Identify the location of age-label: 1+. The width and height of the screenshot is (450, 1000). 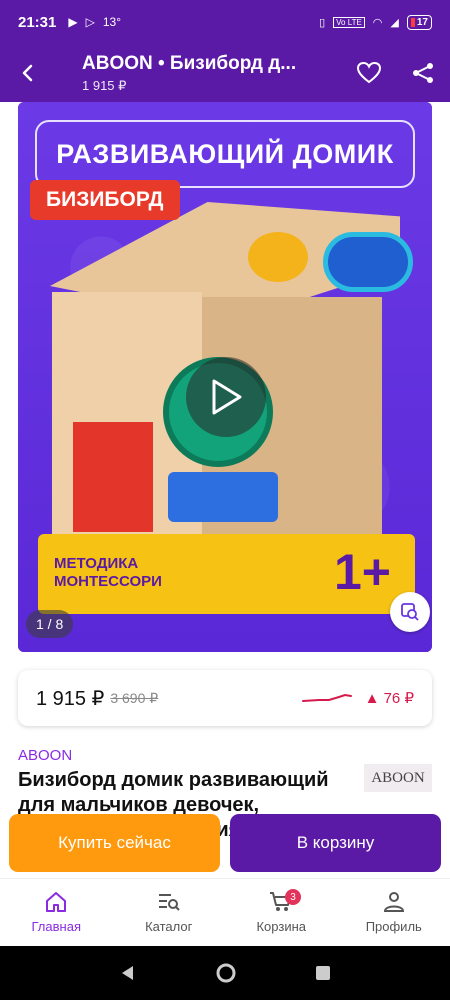
(363, 572).